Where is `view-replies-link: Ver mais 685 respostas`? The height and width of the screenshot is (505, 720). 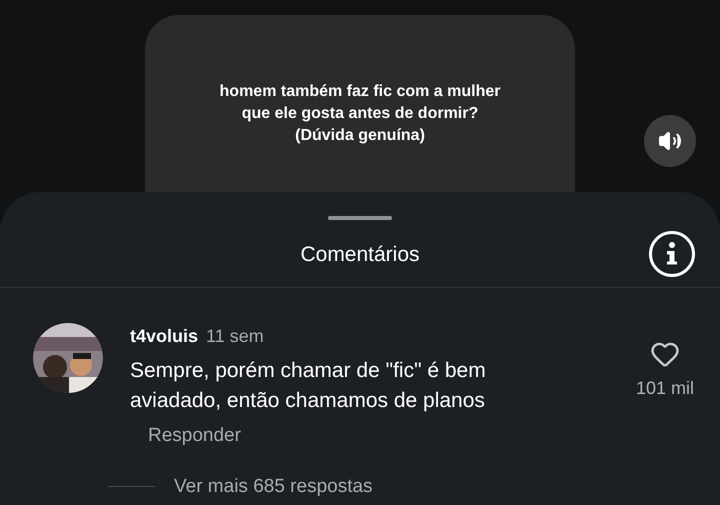
view-replies-link: Ver mais 685 respostas is located at coordinates (273, 486).